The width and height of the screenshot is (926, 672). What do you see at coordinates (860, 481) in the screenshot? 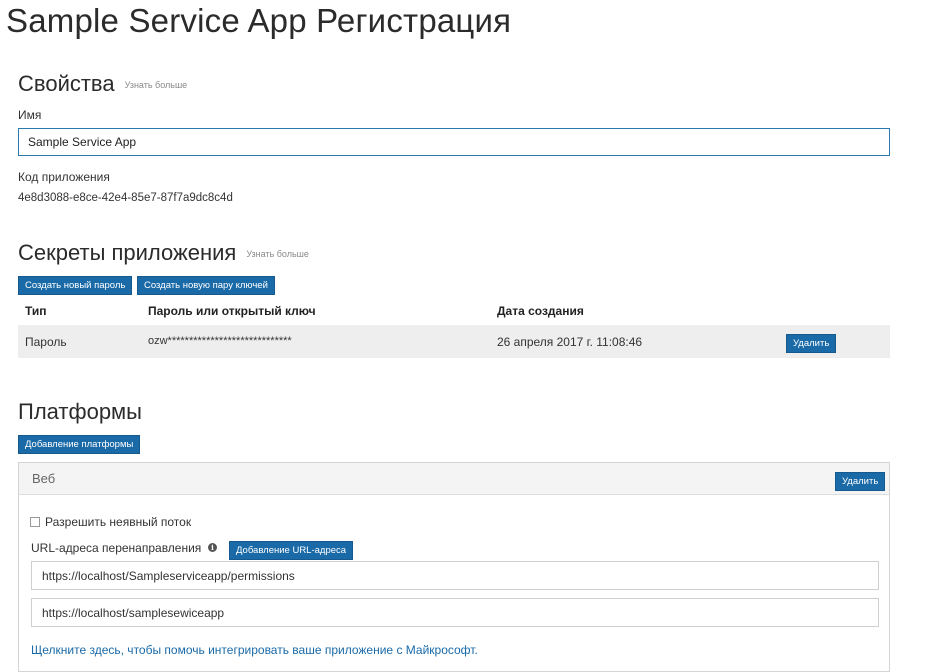
I see `delete-platform-button: Удалить` at bounding box center [860, 481].